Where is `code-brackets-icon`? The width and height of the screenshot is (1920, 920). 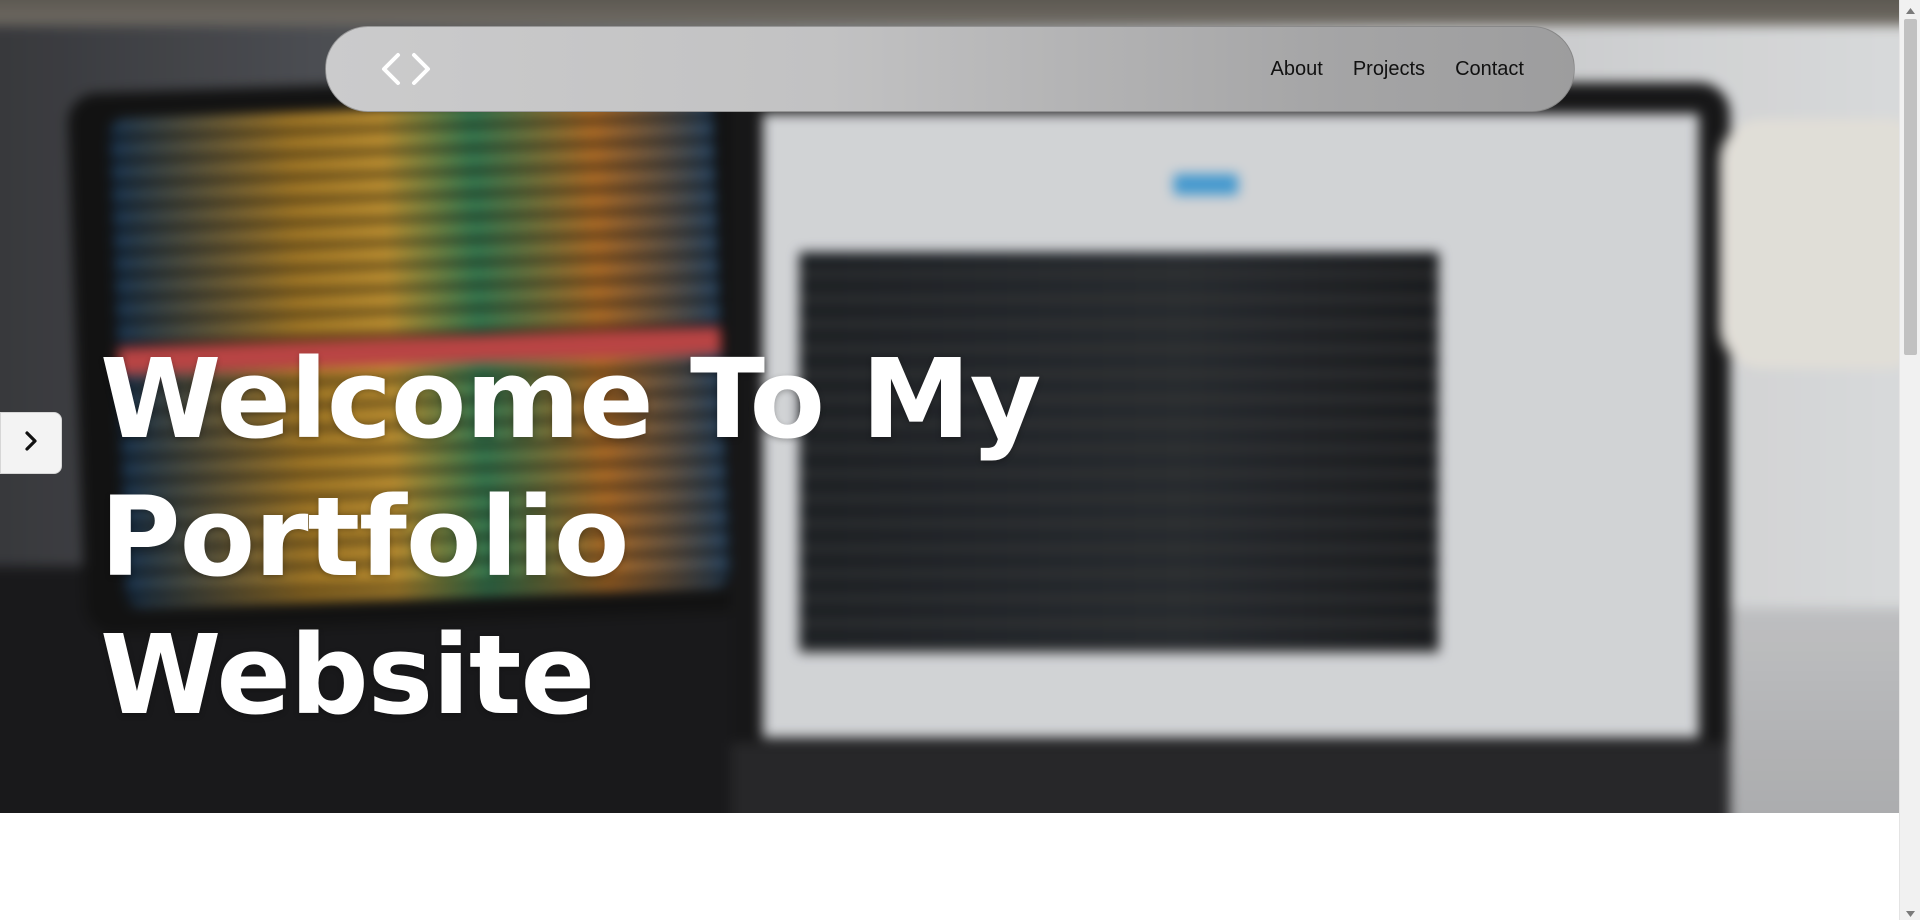
code-brackets-icon is located at coordinates (406, 69).